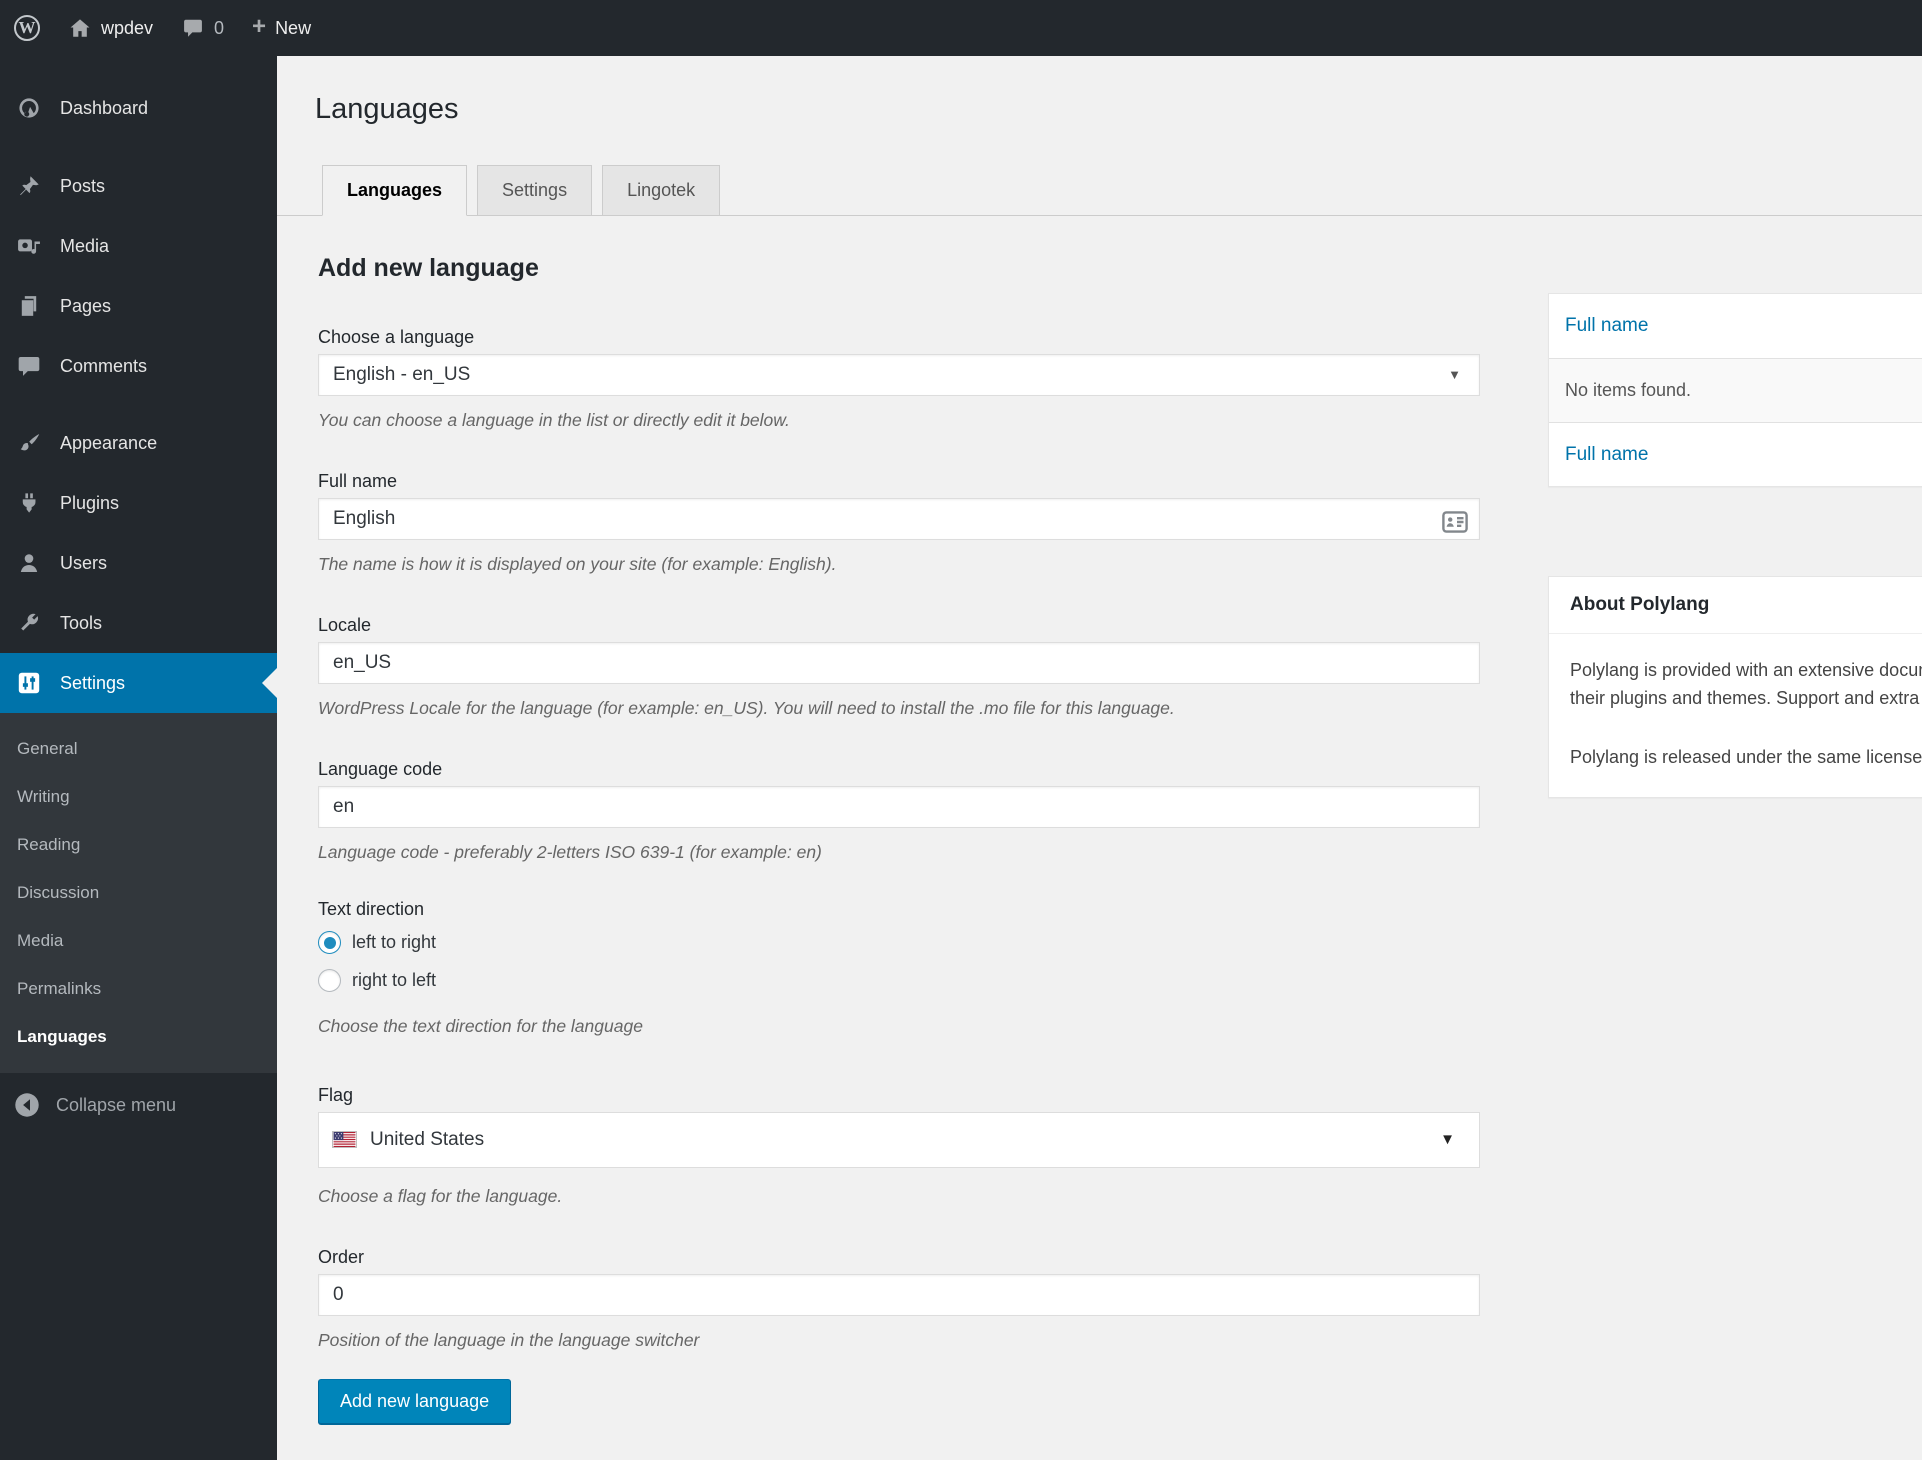  I want to click on sidebar-item-posts: Posts, so click(138, 186).